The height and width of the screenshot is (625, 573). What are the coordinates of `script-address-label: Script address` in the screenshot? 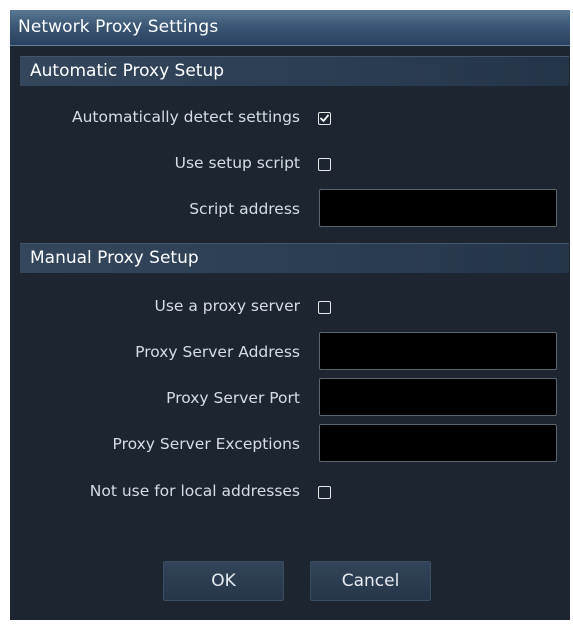 It's located at (244, 209).